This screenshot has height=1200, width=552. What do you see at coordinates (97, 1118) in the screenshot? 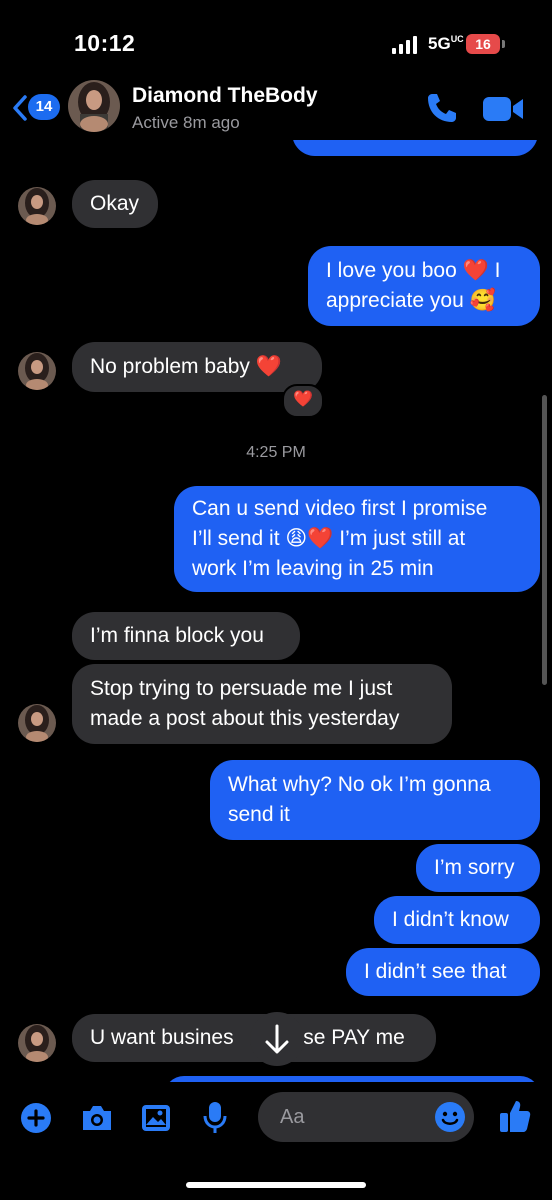
I see `camera-icon` at bounding box center [97, 1118].